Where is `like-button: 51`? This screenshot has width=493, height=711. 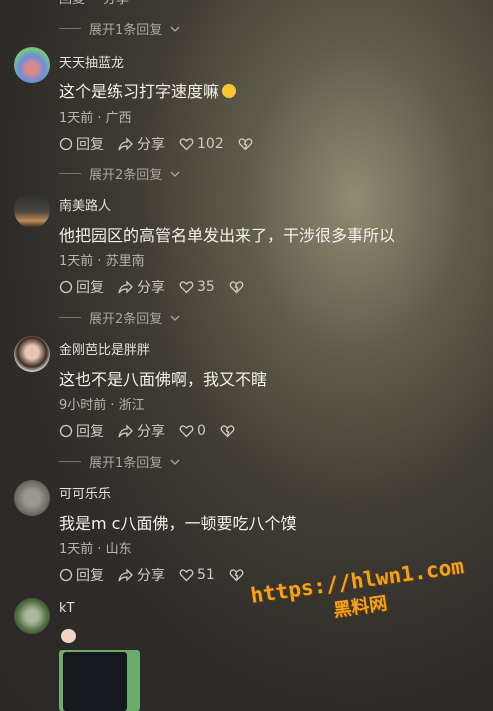 like-button: 51 is located at coordinates (197, 575).